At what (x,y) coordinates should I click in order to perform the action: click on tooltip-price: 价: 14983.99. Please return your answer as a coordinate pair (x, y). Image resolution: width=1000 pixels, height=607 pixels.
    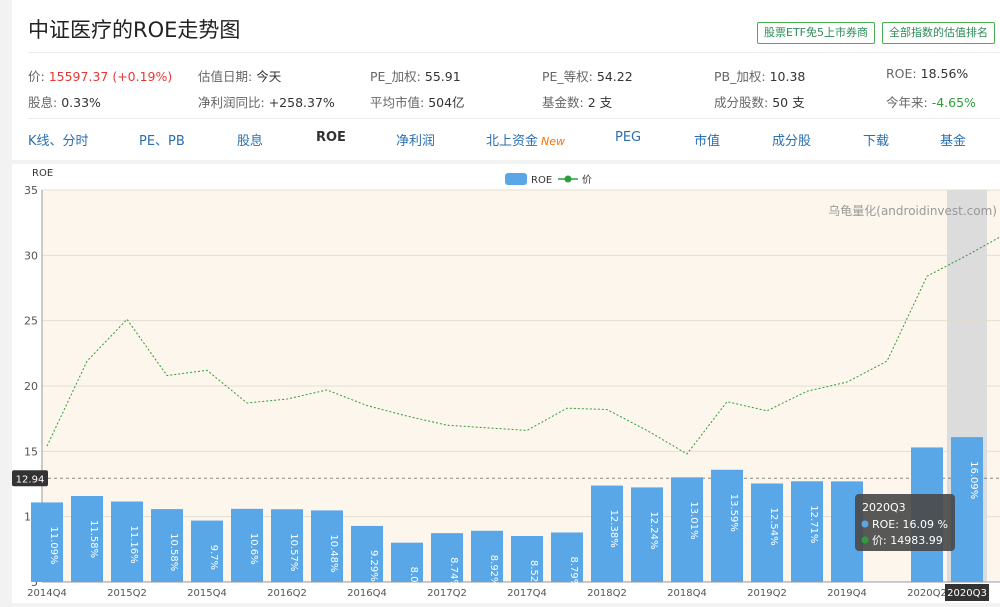
    Looking at the image, I should click on (907, 540).